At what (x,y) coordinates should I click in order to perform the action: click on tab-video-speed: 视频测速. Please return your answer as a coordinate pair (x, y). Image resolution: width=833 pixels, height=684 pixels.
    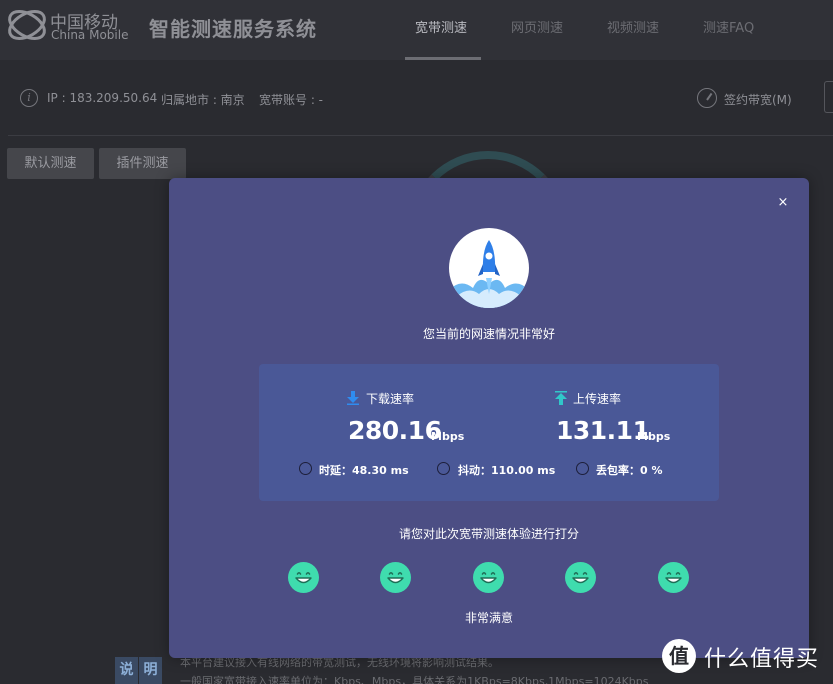
    Looking at the image, I should click on (633, 26).